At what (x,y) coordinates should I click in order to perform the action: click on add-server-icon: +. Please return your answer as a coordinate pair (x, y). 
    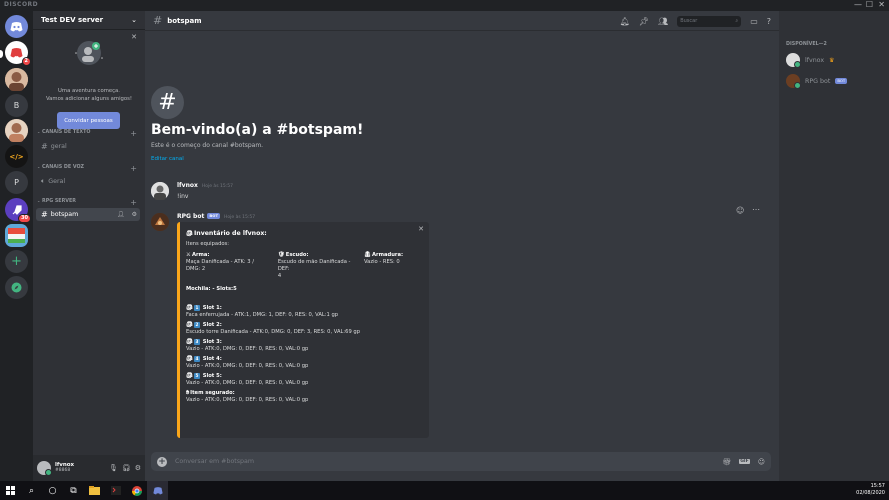
    Looking at the image, I should click on (16, 261).